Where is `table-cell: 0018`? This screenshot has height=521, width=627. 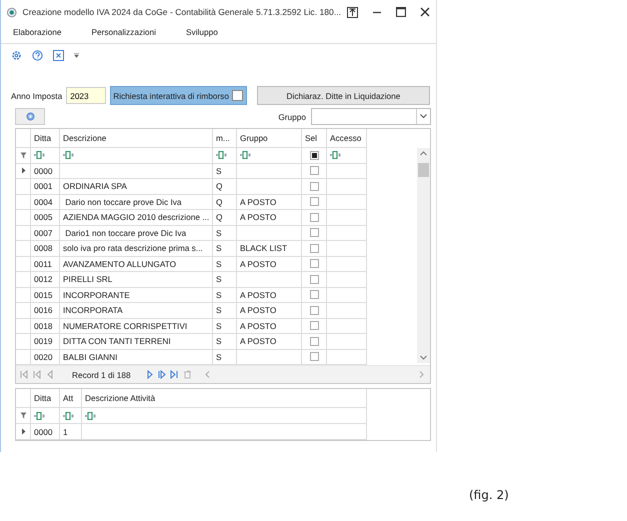
table-cell: 0018 is located at coordinates (45, 326).